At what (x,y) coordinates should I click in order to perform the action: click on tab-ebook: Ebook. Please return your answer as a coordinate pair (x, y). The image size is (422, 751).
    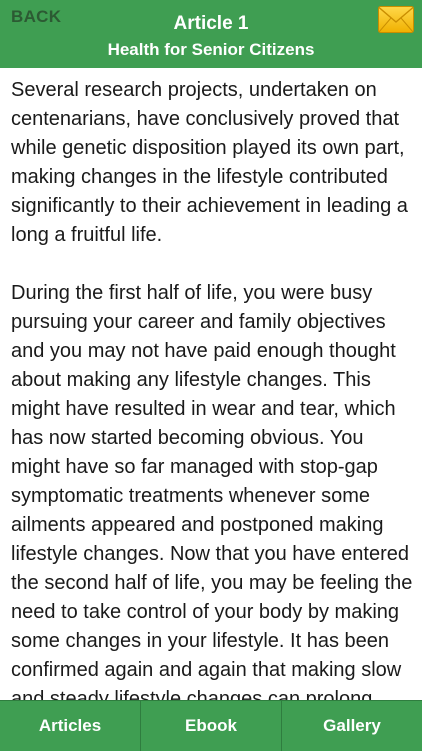
    Looking at the image, I should click on (210, 726).